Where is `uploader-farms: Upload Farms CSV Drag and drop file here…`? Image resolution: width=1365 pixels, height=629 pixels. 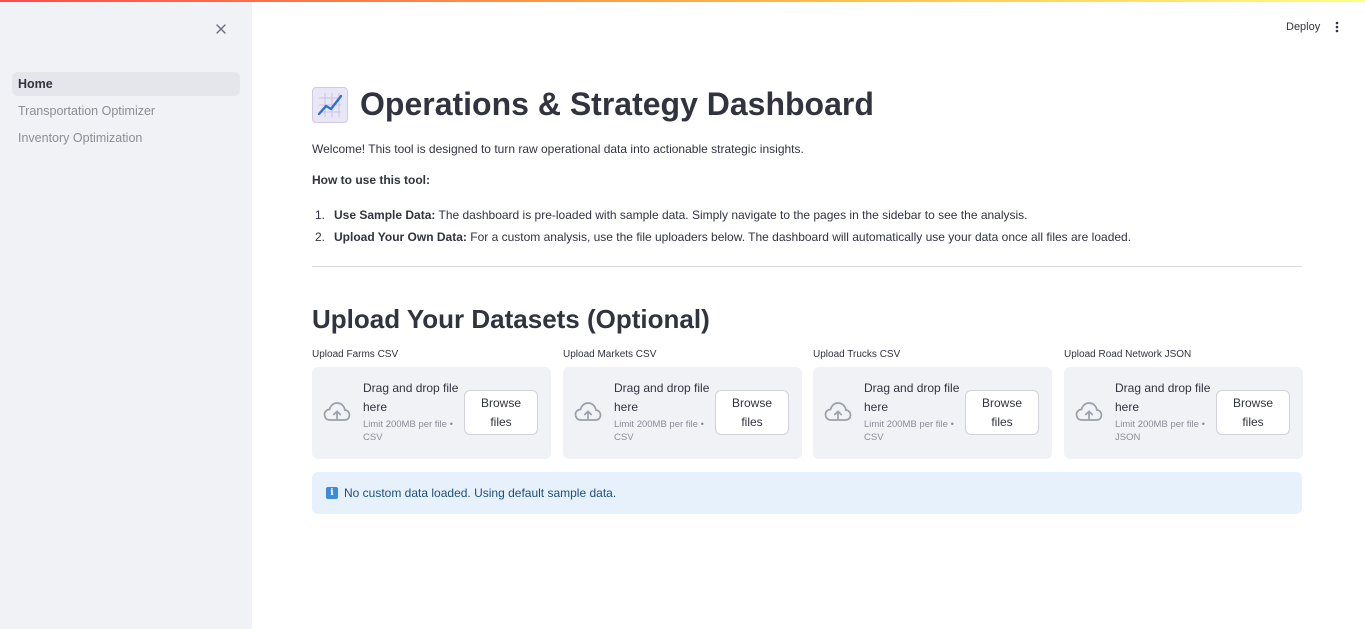
uploader-farms: Upload Farms CSV Drag and drop file here… is located at coordinates (431, 404).